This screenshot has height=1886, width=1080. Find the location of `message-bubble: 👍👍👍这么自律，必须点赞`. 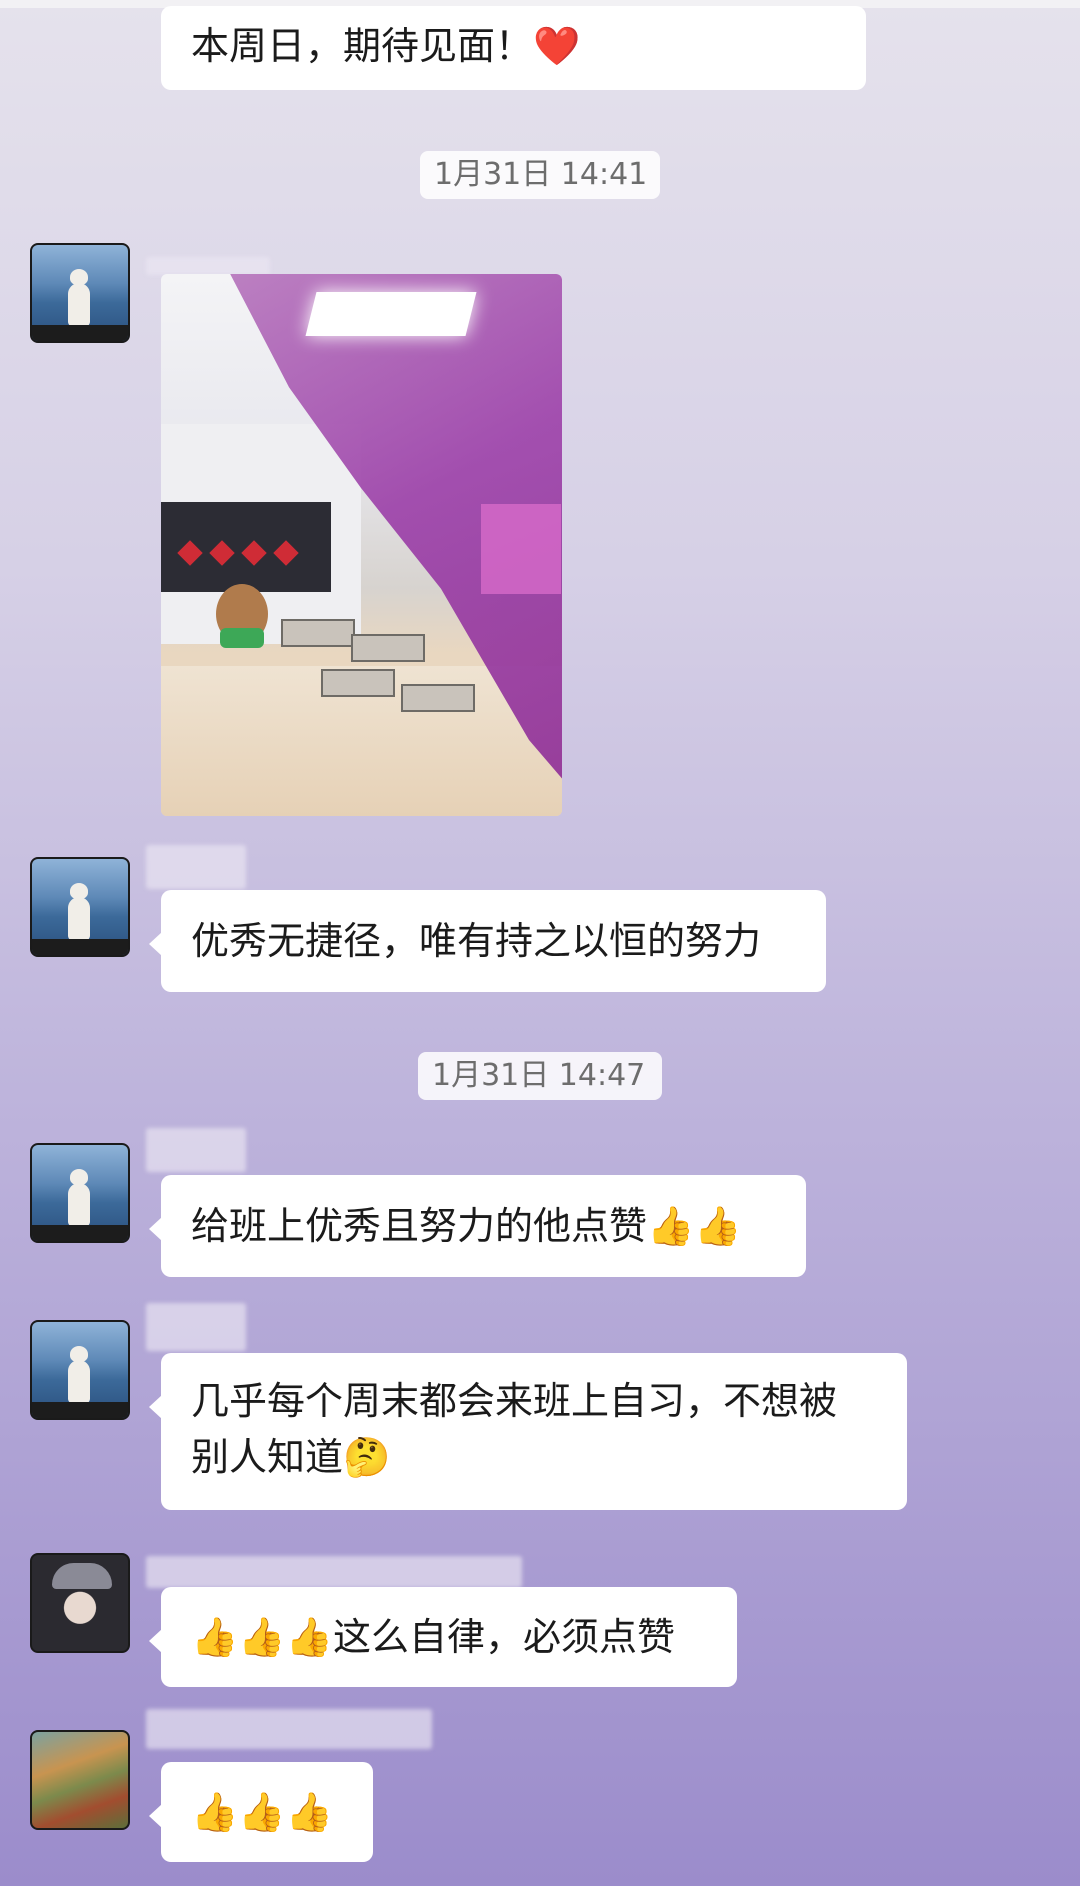

message-bubble: 👍👍👍这么自律，必须点赞 is located at coordinates (443, 1637).